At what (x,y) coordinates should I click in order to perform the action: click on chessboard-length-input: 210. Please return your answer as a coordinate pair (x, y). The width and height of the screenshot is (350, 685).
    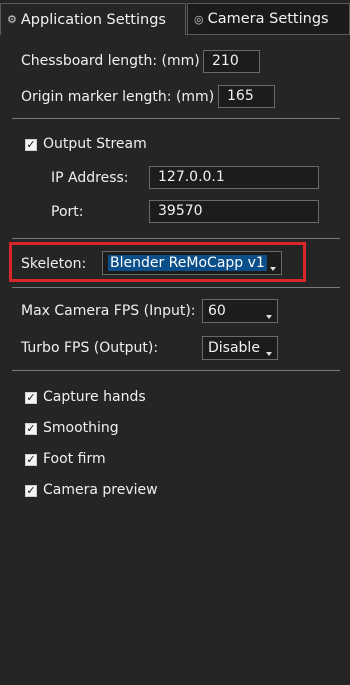
    Looking at the image, I should click on (231, 61).